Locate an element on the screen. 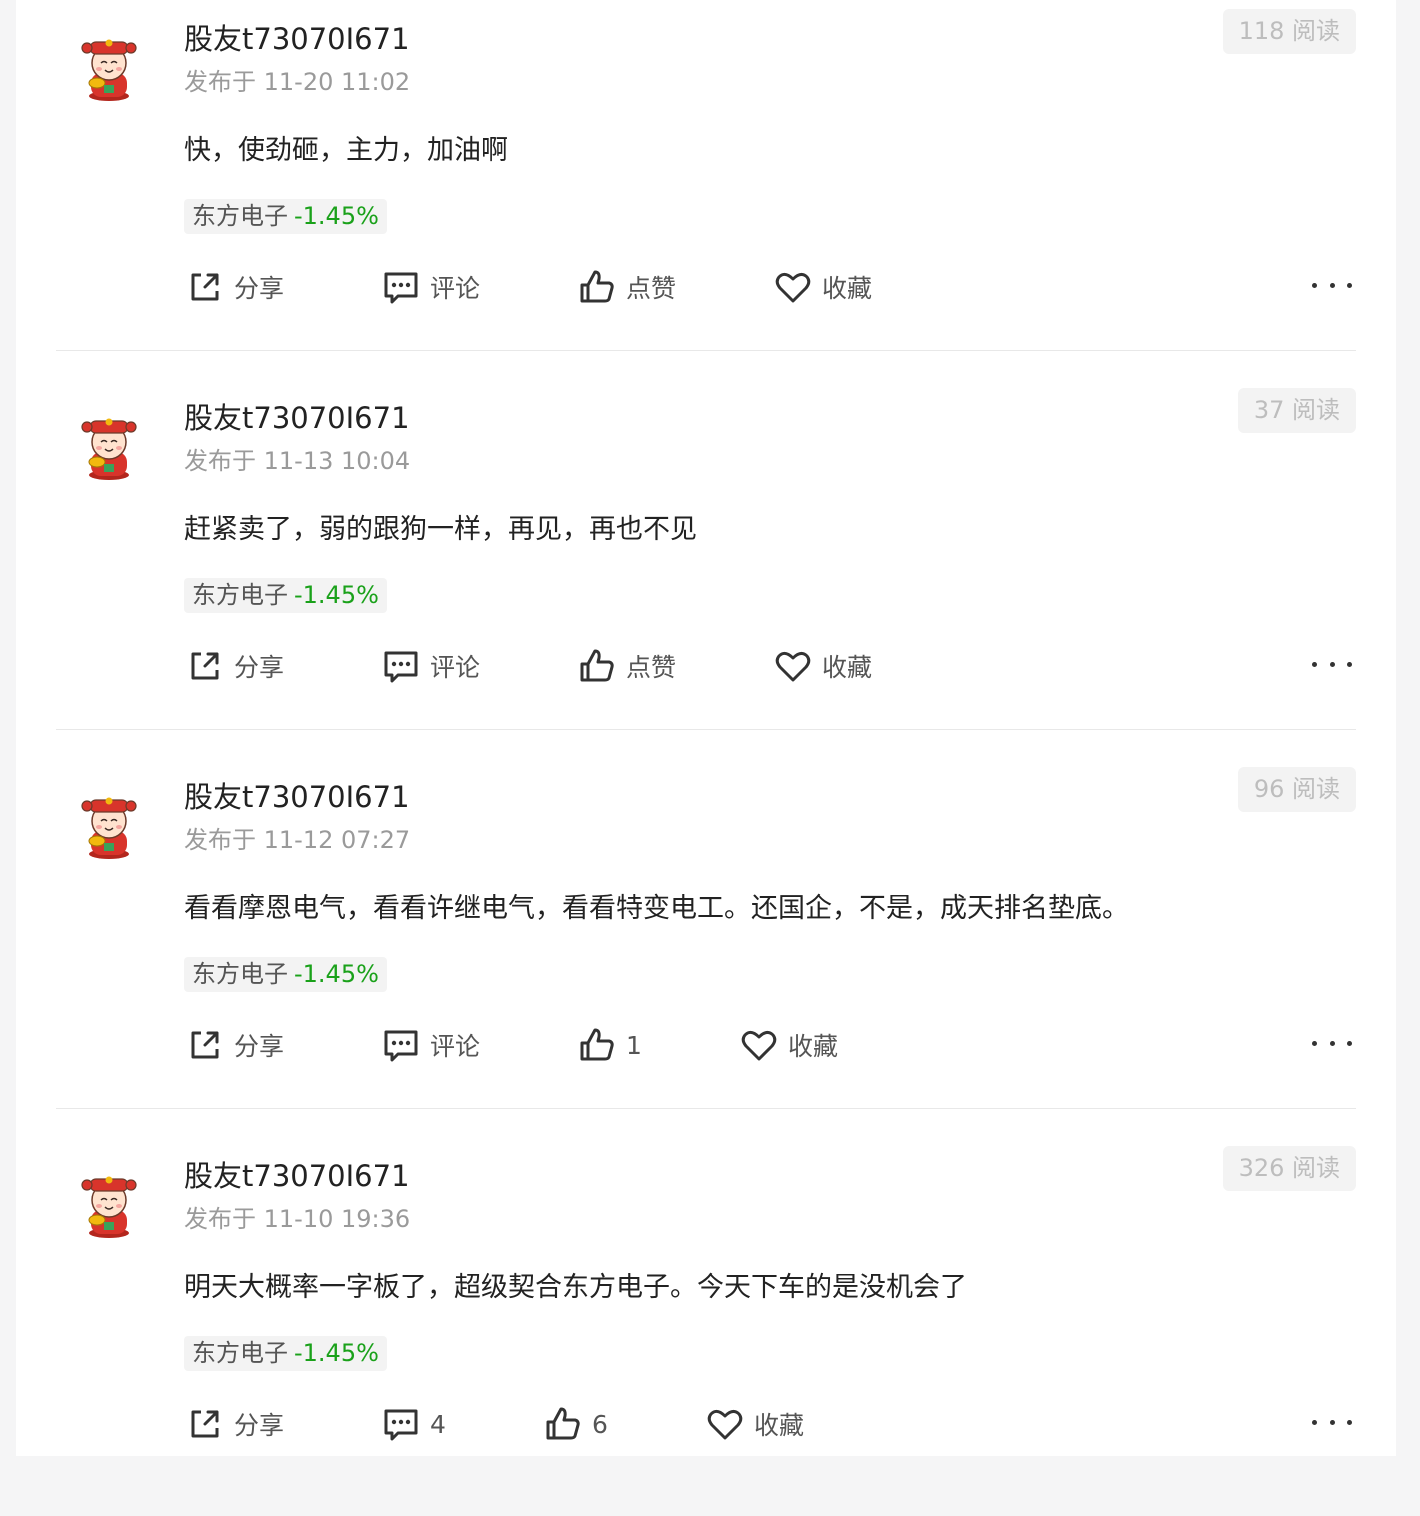 The width and height of the screenshot is (1420, 1516). read-count-badge: 118 阅读 is located at coordinates (1289, 31).